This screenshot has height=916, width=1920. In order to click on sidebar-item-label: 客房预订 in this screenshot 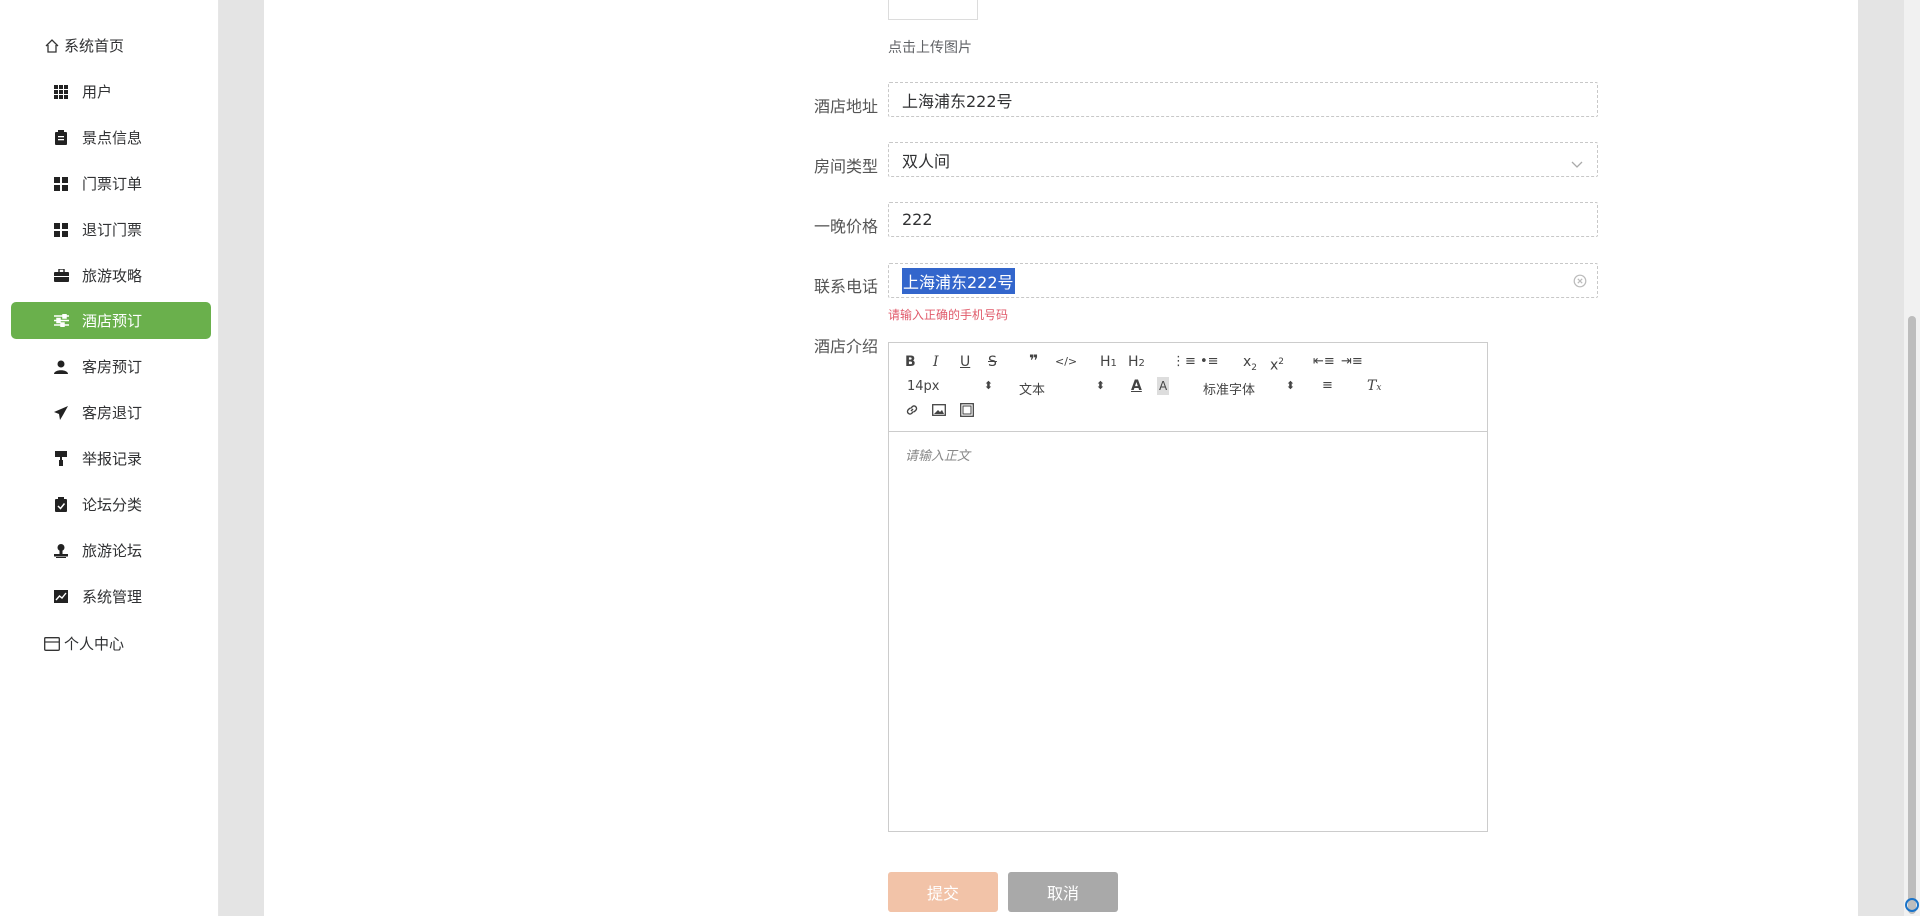, I will do `click(112, 367)`.